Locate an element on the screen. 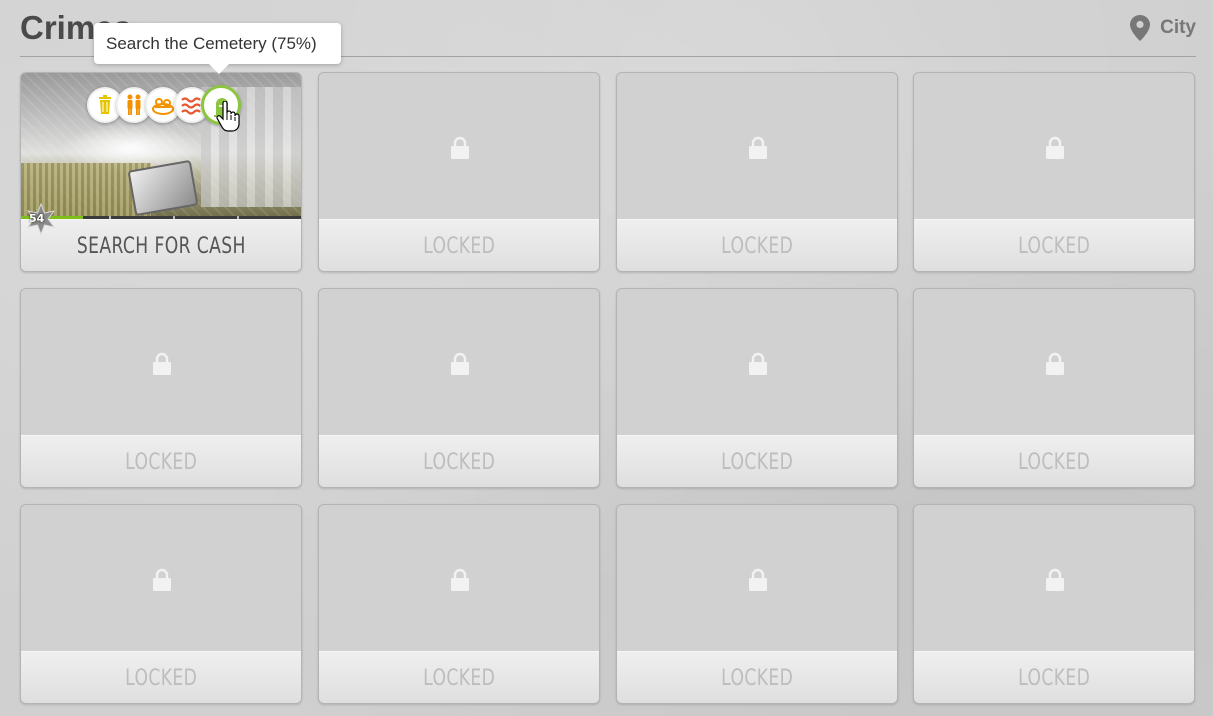  trash-can-icon is located at coordinates (105, 104).